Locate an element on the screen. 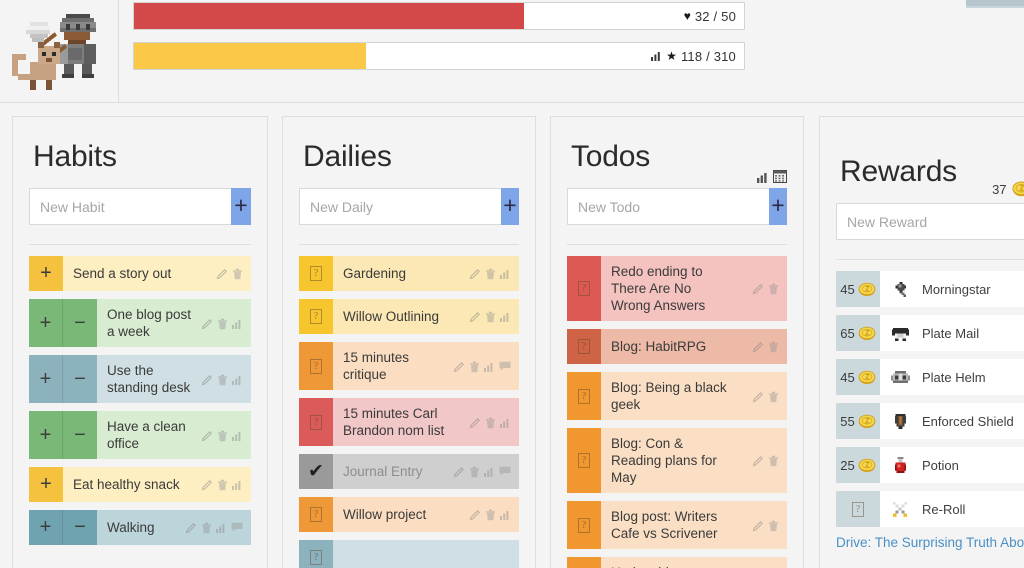 Image resolution: width=1024 pixels, height=568 pixels. task-row: + − Have a clean office is located at coordinates (140, 435).